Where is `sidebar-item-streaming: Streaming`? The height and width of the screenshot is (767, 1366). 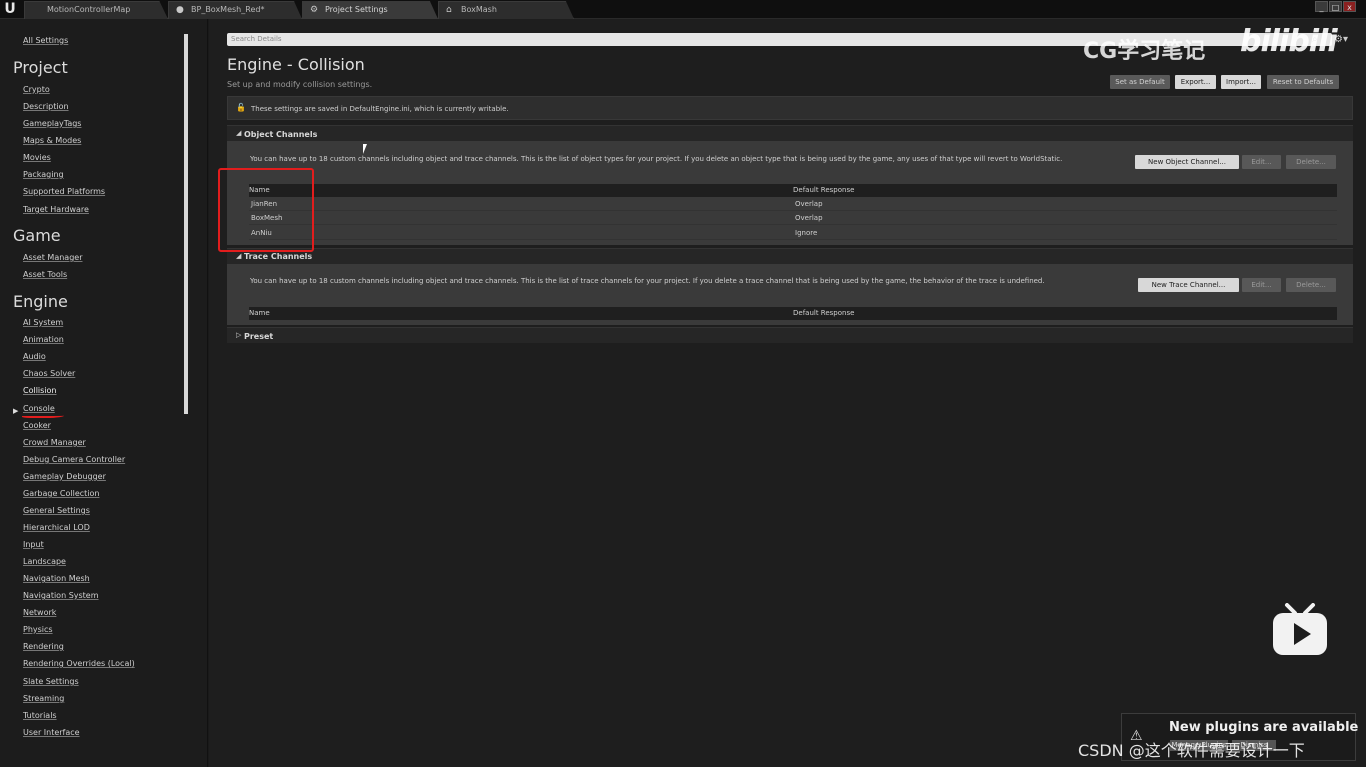 sidebar-item-streaming: Streaming is located at coordinates (43, 698).